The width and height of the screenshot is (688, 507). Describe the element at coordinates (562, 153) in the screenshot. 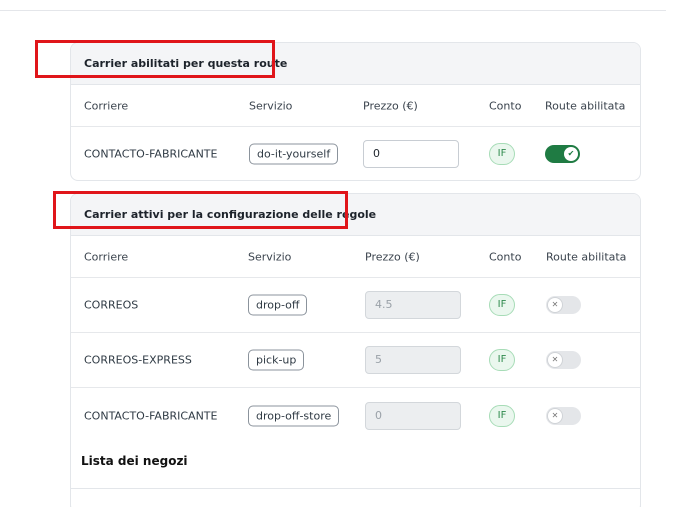

I see `route-enabled-toggle: ✔` at that location.